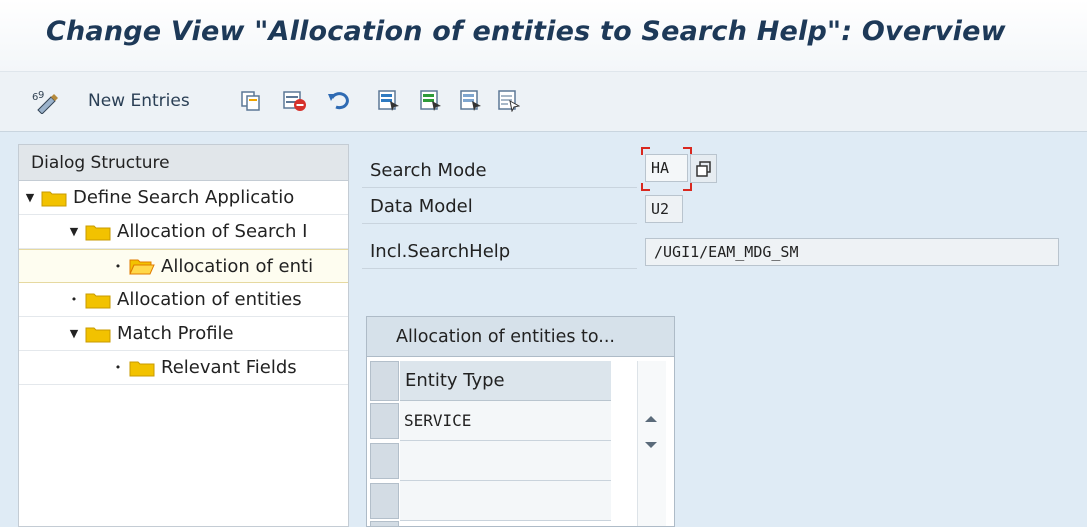  I want to click on tree-item-define-search-application: ▼ Define Search Applicatio, so click(183, 198).